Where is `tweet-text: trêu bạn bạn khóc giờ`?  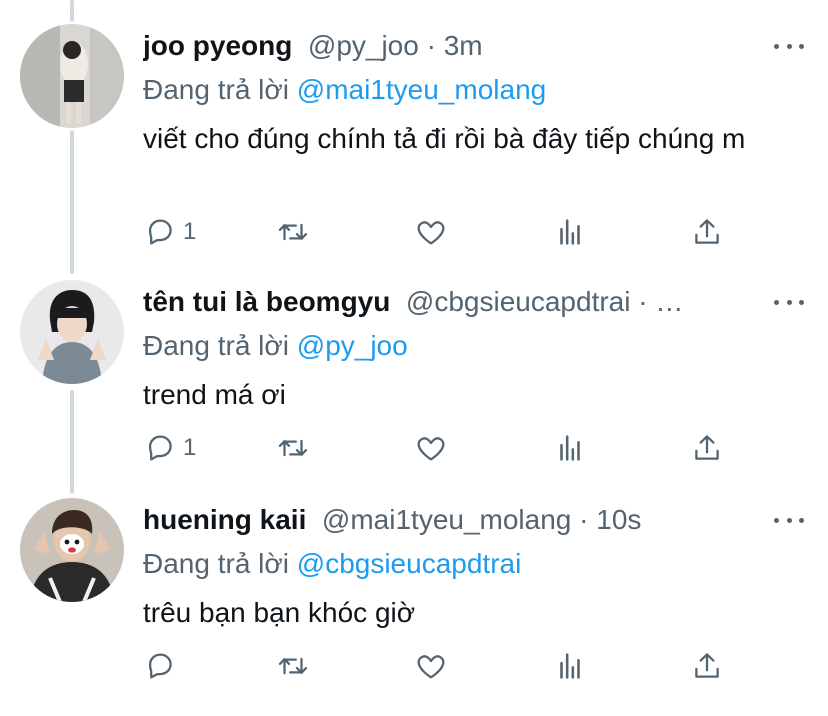 tweet-text: trêu bạn bạn khóc giờ is located at coordinates (279, 612).